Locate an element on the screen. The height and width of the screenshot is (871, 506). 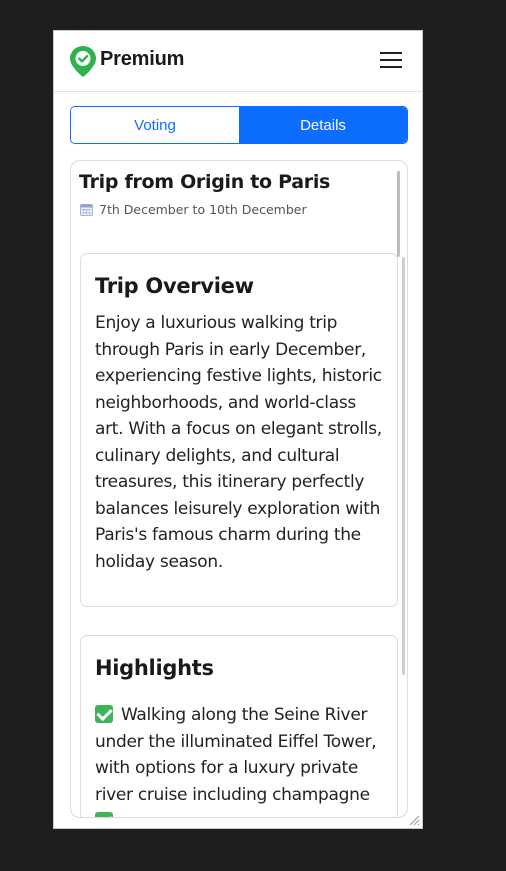
top-navbar: Premium is located at coordinates (238, 61).